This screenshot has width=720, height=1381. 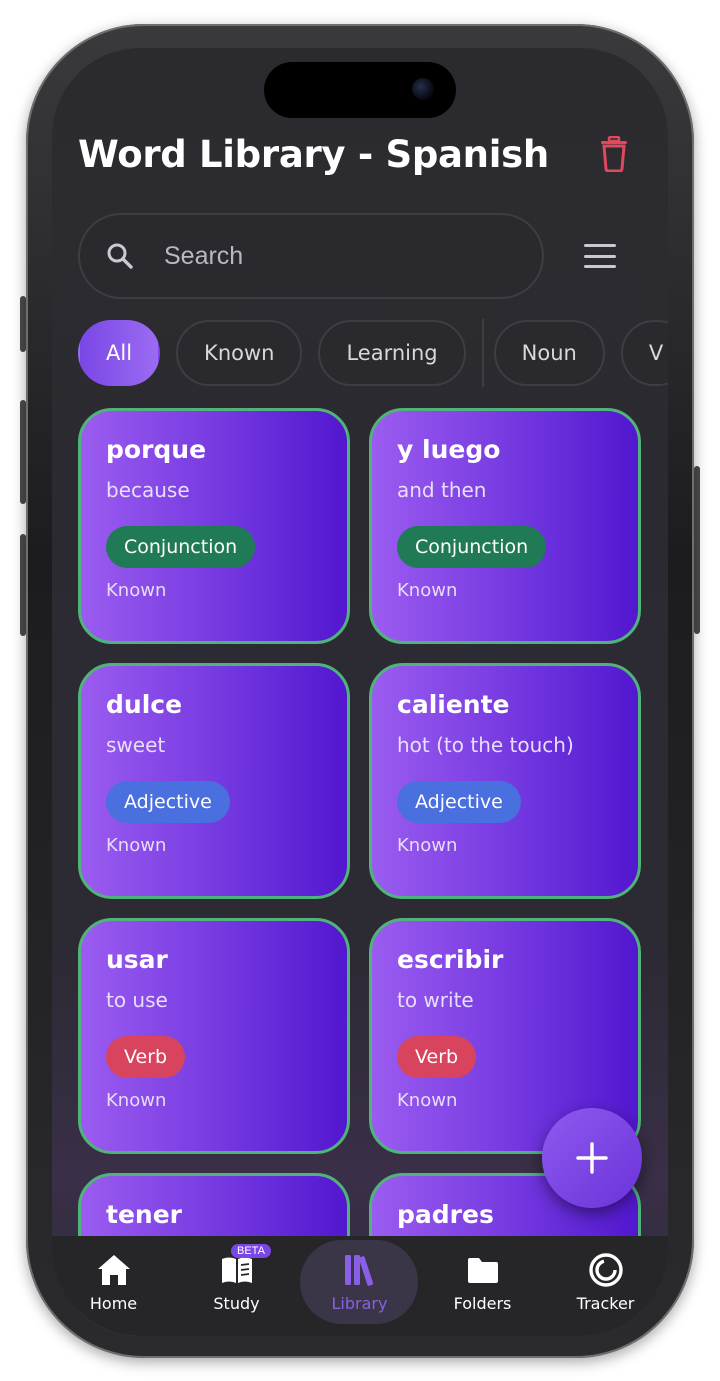 What do you see at coordinates (136, 745) in the screenshot?
I see `card-meaning: sweet` at bounding box center [136, 745].